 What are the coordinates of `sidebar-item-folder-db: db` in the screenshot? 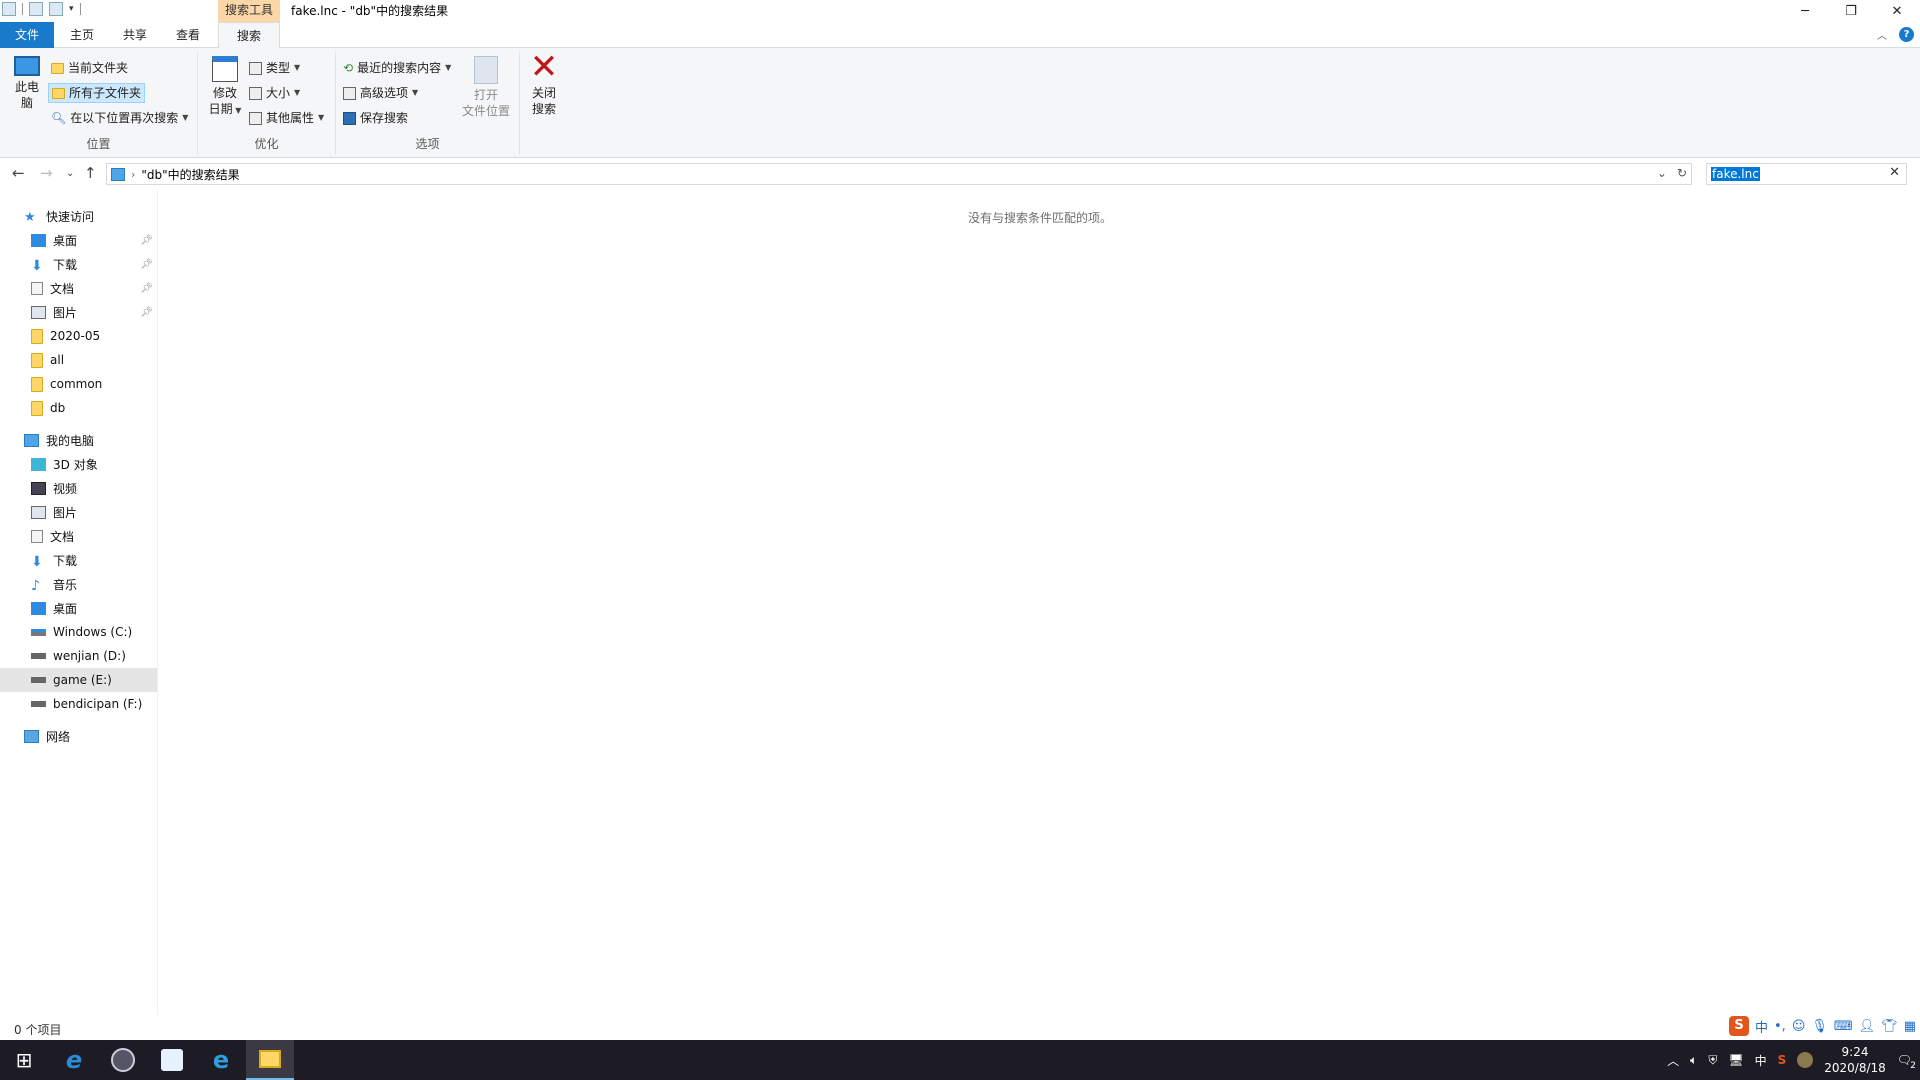 It's located at (78, 408).